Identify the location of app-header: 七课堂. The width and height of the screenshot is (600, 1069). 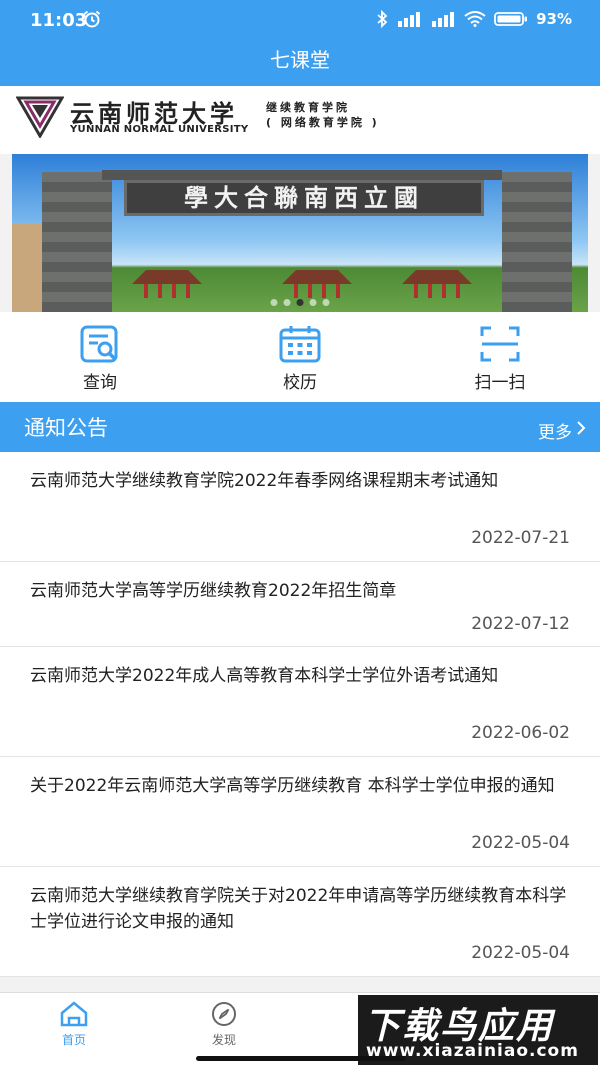
(300, 63).